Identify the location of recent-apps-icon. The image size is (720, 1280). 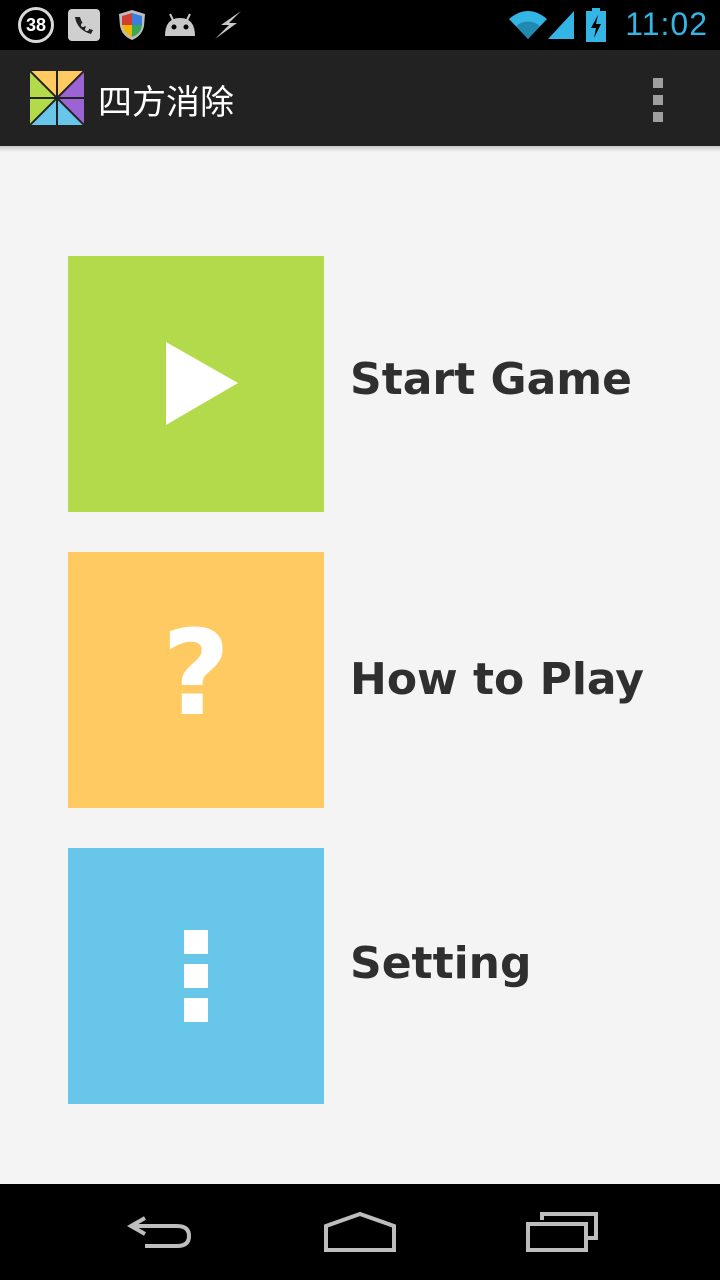
(562, 1232).